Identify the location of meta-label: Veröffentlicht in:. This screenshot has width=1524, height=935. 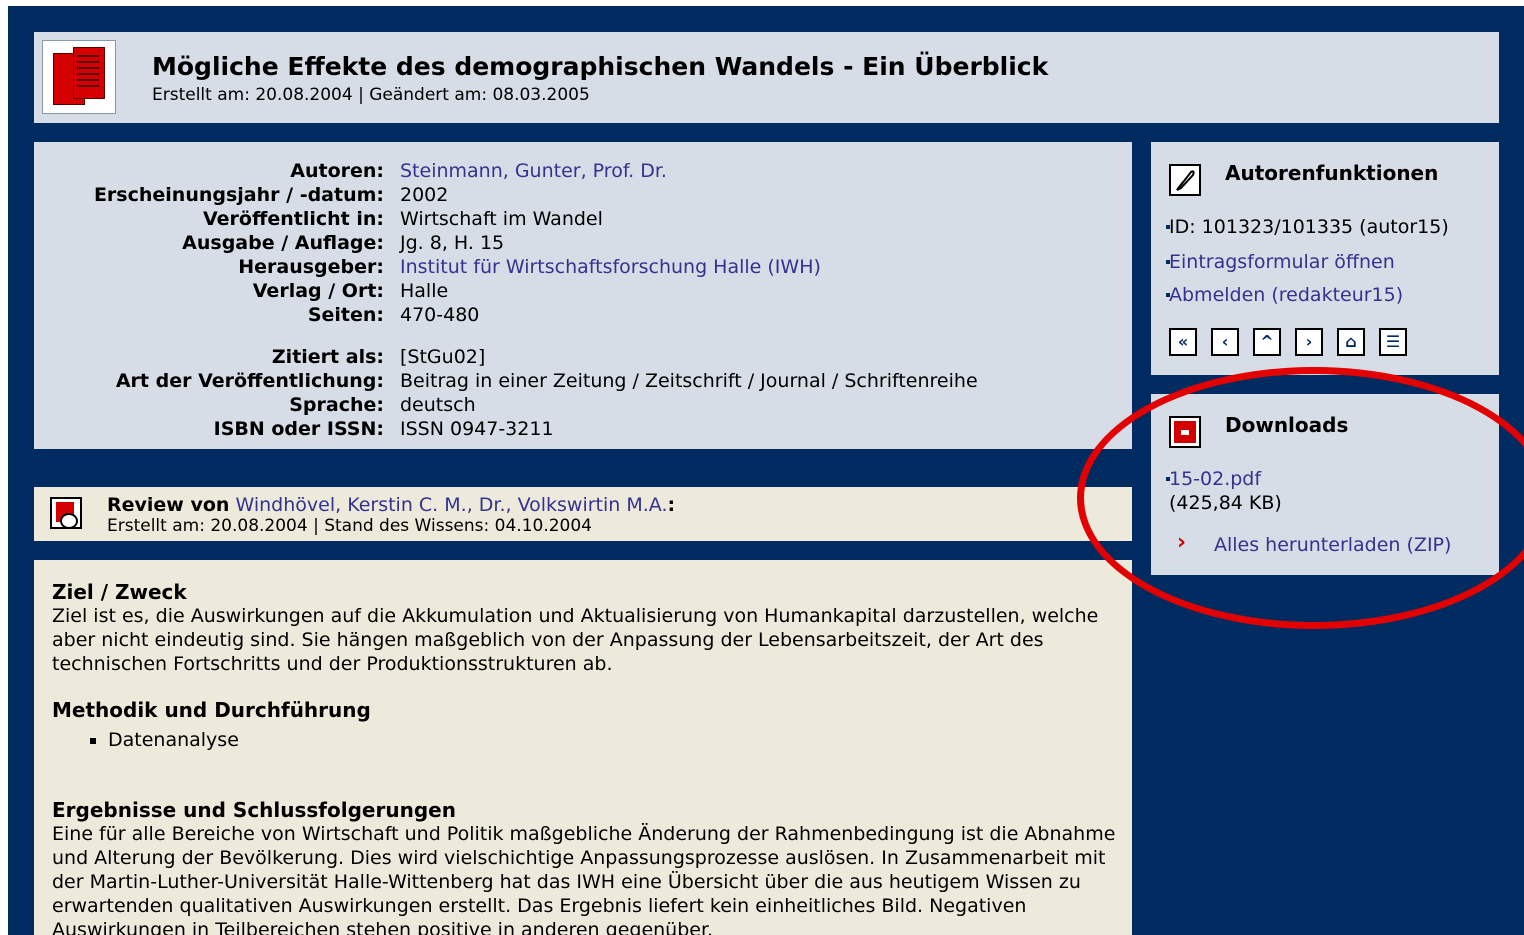
(293, 219).